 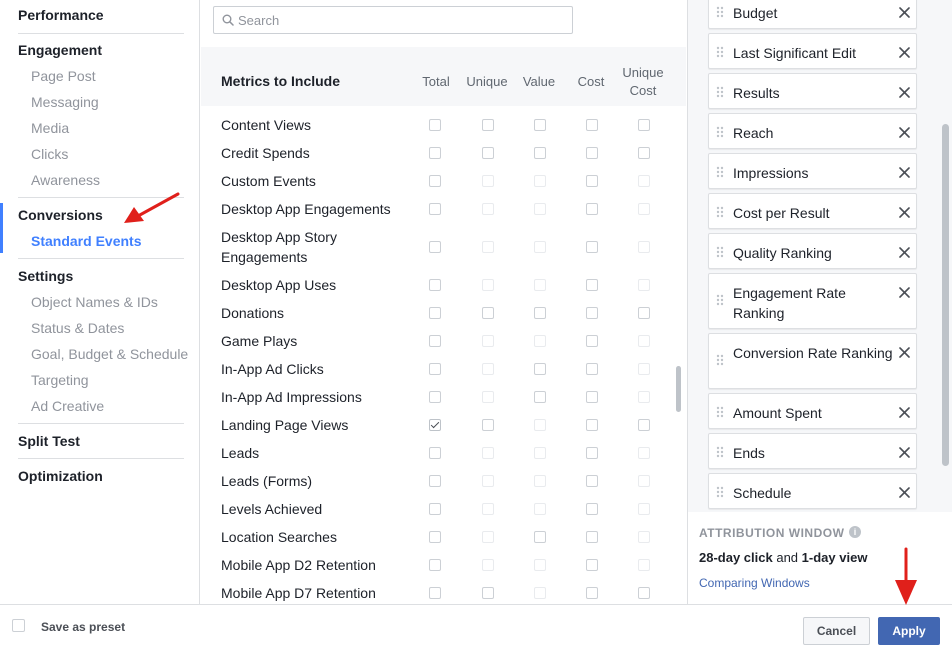 What do you see at coordinates (945, 295) in the screenshot?
I see `columns-scrollbar` at bounding box center [945, 295].